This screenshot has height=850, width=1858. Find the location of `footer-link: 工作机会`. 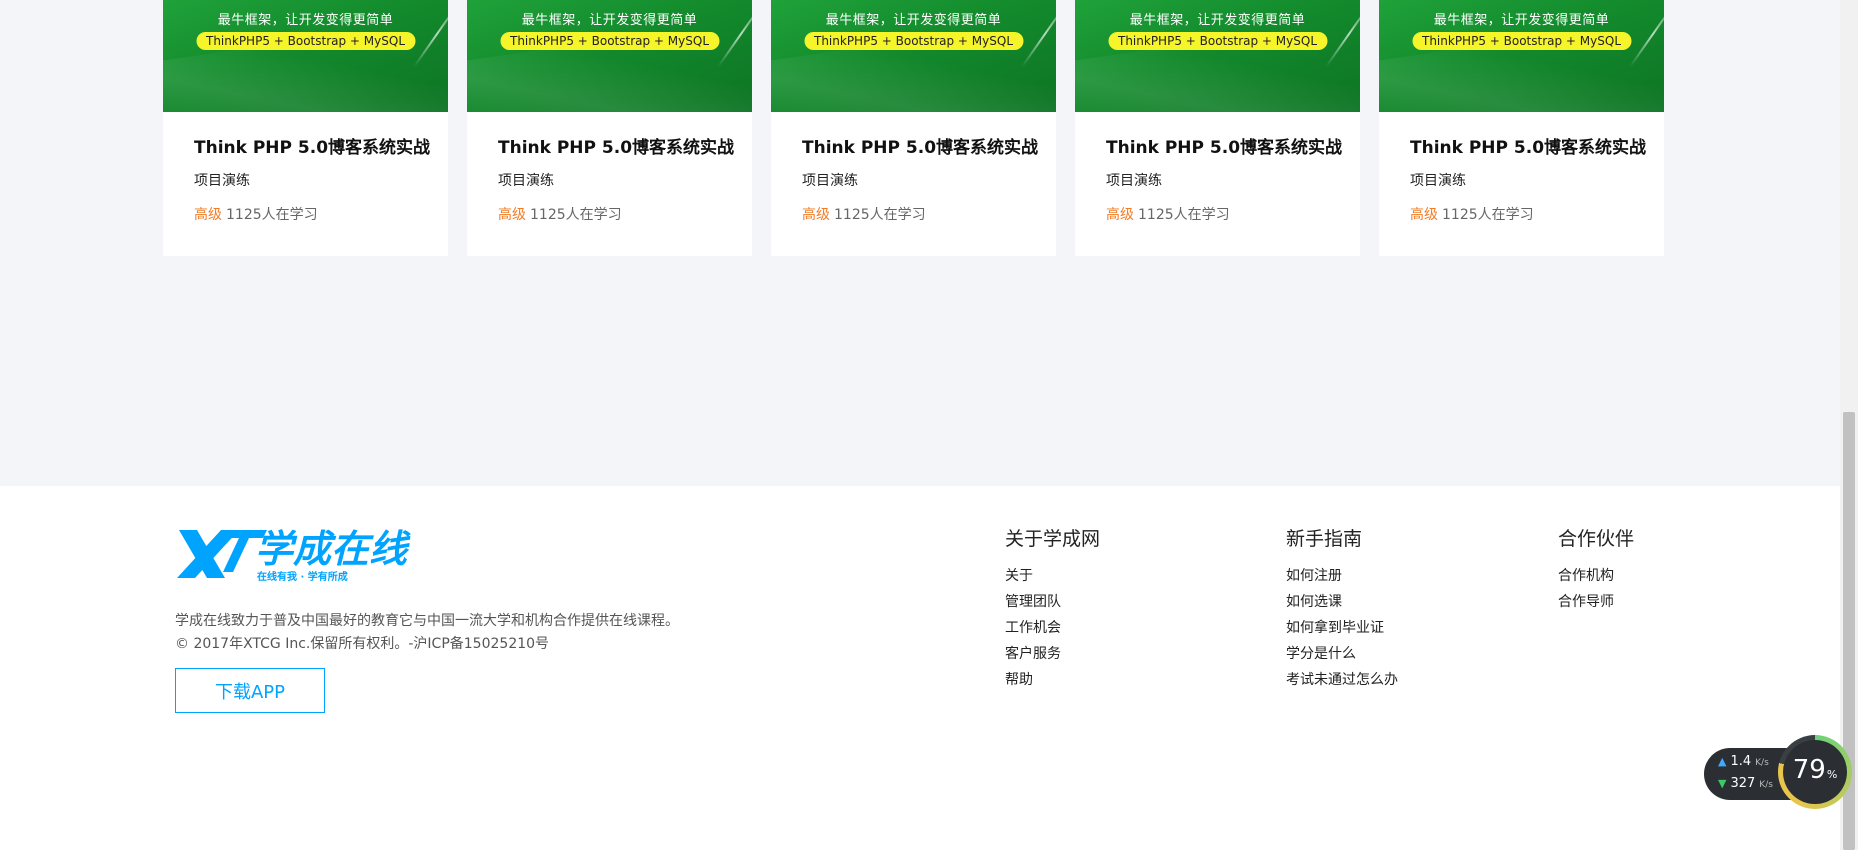

footer-link: 工作机会 is located at coordinates (1052, 628).